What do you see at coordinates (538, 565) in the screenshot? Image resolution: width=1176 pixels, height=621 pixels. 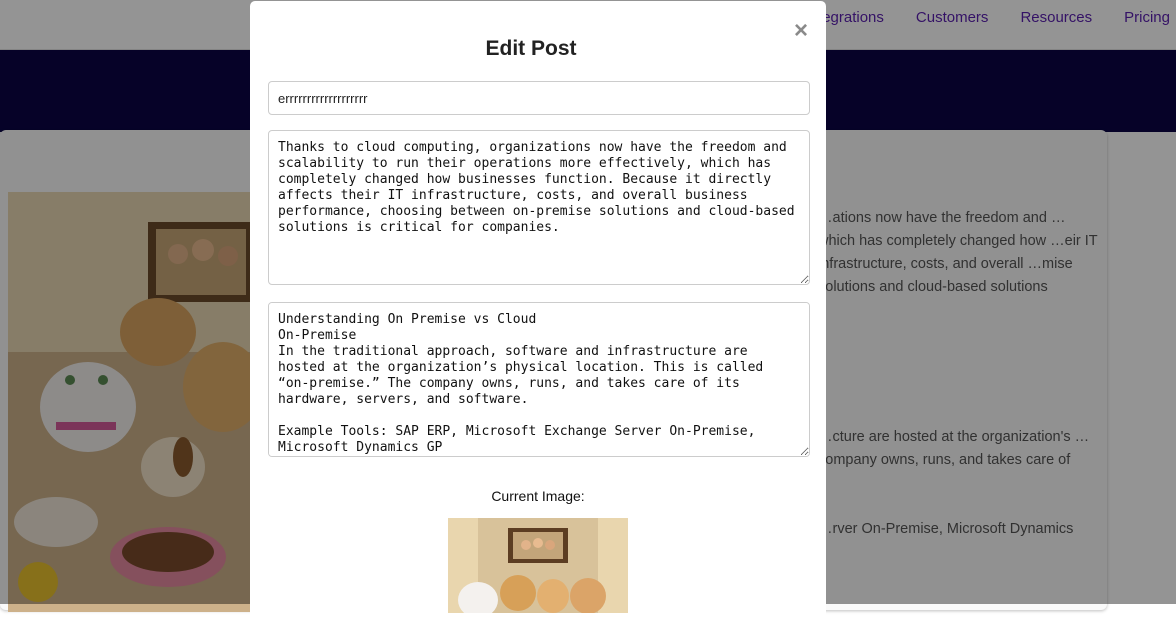 I see `current-image-thumbnail` at bounding box center [538, 565].